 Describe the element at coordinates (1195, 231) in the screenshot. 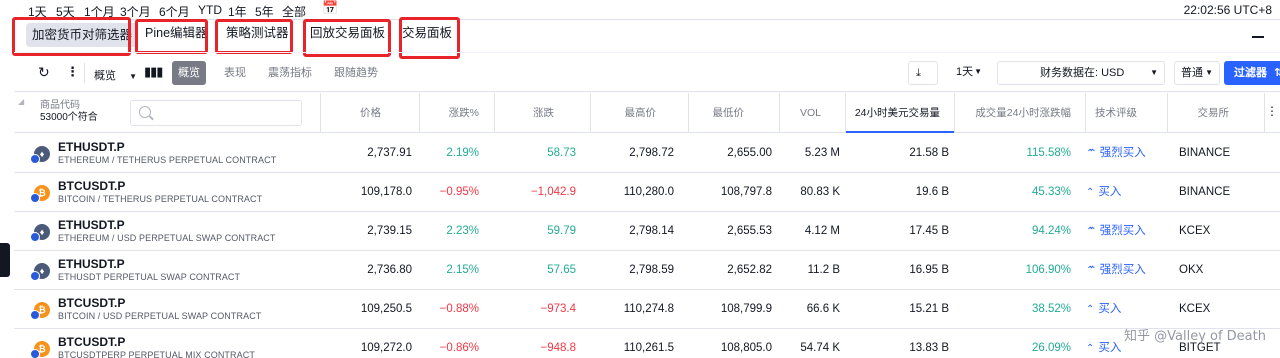

I see `cell-exchange: KCEX` at that location.